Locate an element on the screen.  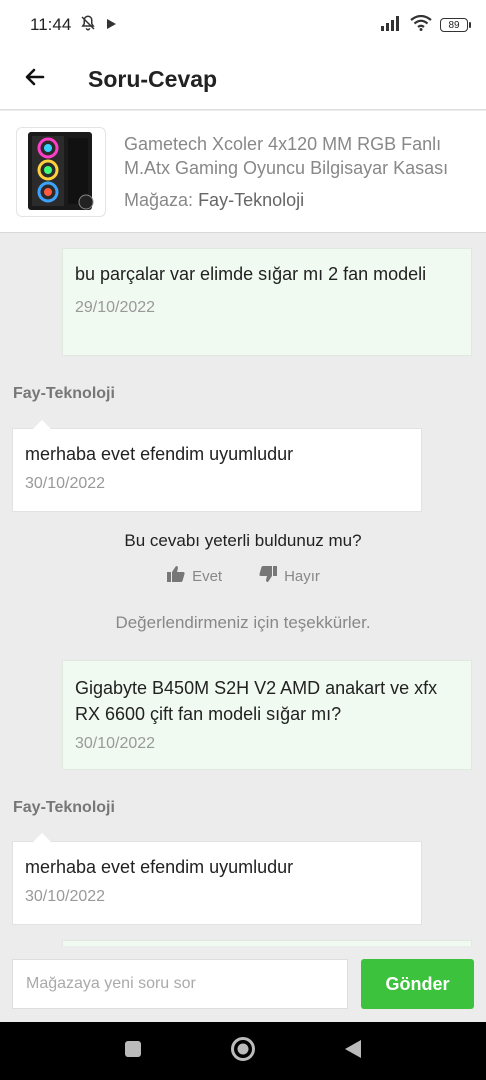
product-image is located at coordinates (61, 171).